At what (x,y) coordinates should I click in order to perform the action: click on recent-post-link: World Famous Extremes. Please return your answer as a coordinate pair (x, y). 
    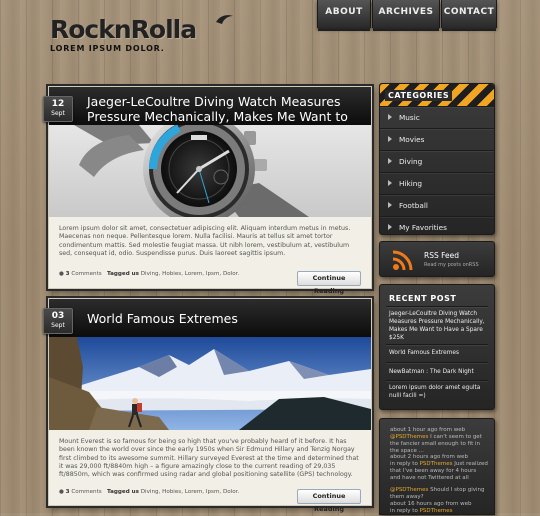
    Looking at the image, I should click on (438, 353).